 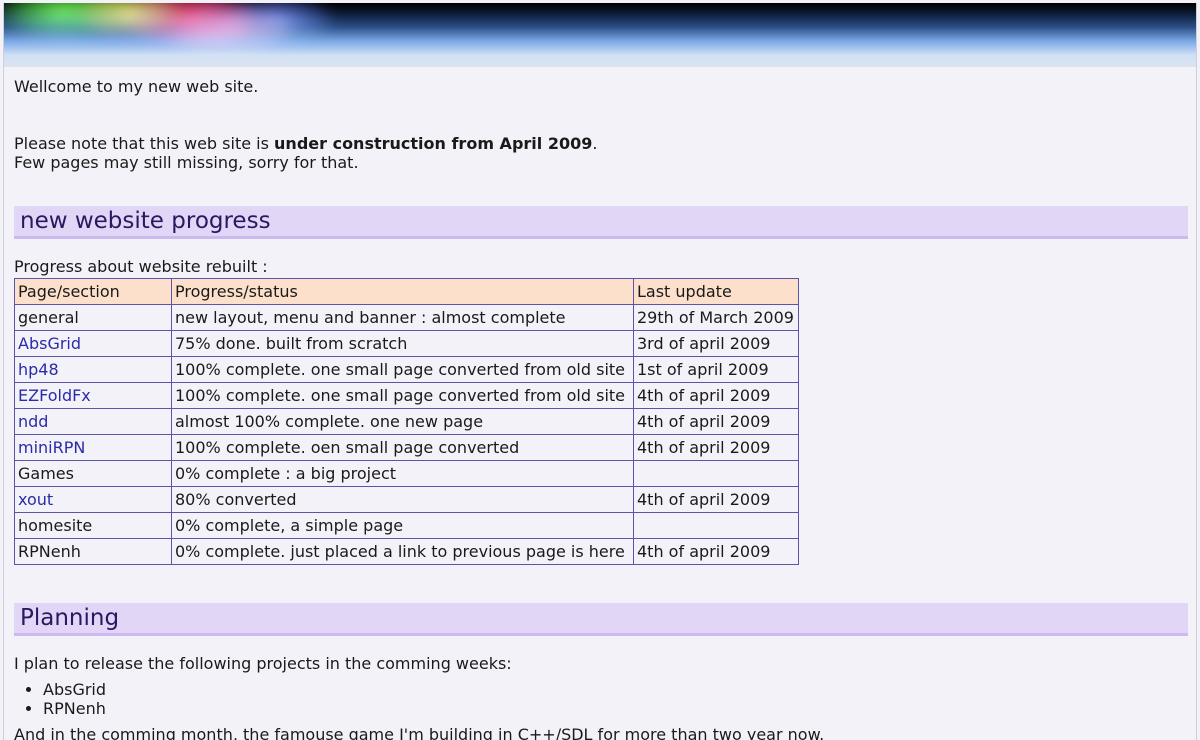 What do you see at coordinates (93, 369) in the screenshot?
I see `cell-page: hp48` at bounding box center [93, 369].